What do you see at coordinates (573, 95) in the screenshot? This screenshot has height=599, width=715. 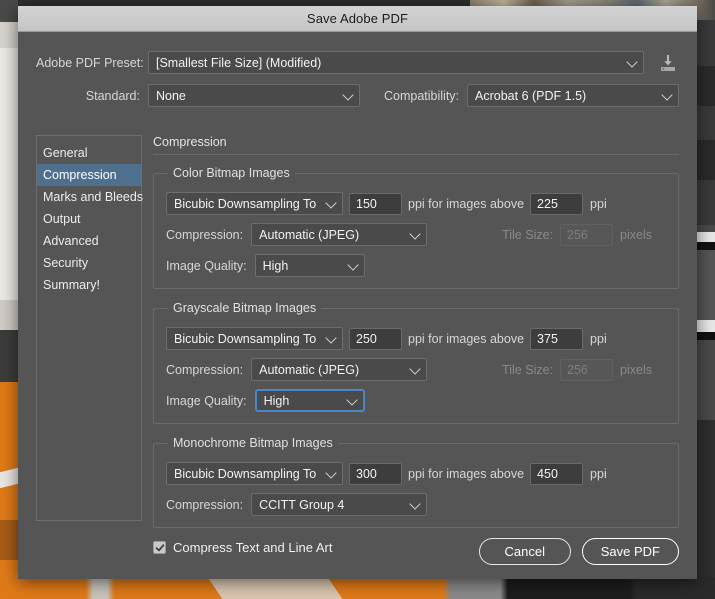 I see `compatibility-select: Acrobat 6 (PDF 1.5)` at bounding box center [573, 95].